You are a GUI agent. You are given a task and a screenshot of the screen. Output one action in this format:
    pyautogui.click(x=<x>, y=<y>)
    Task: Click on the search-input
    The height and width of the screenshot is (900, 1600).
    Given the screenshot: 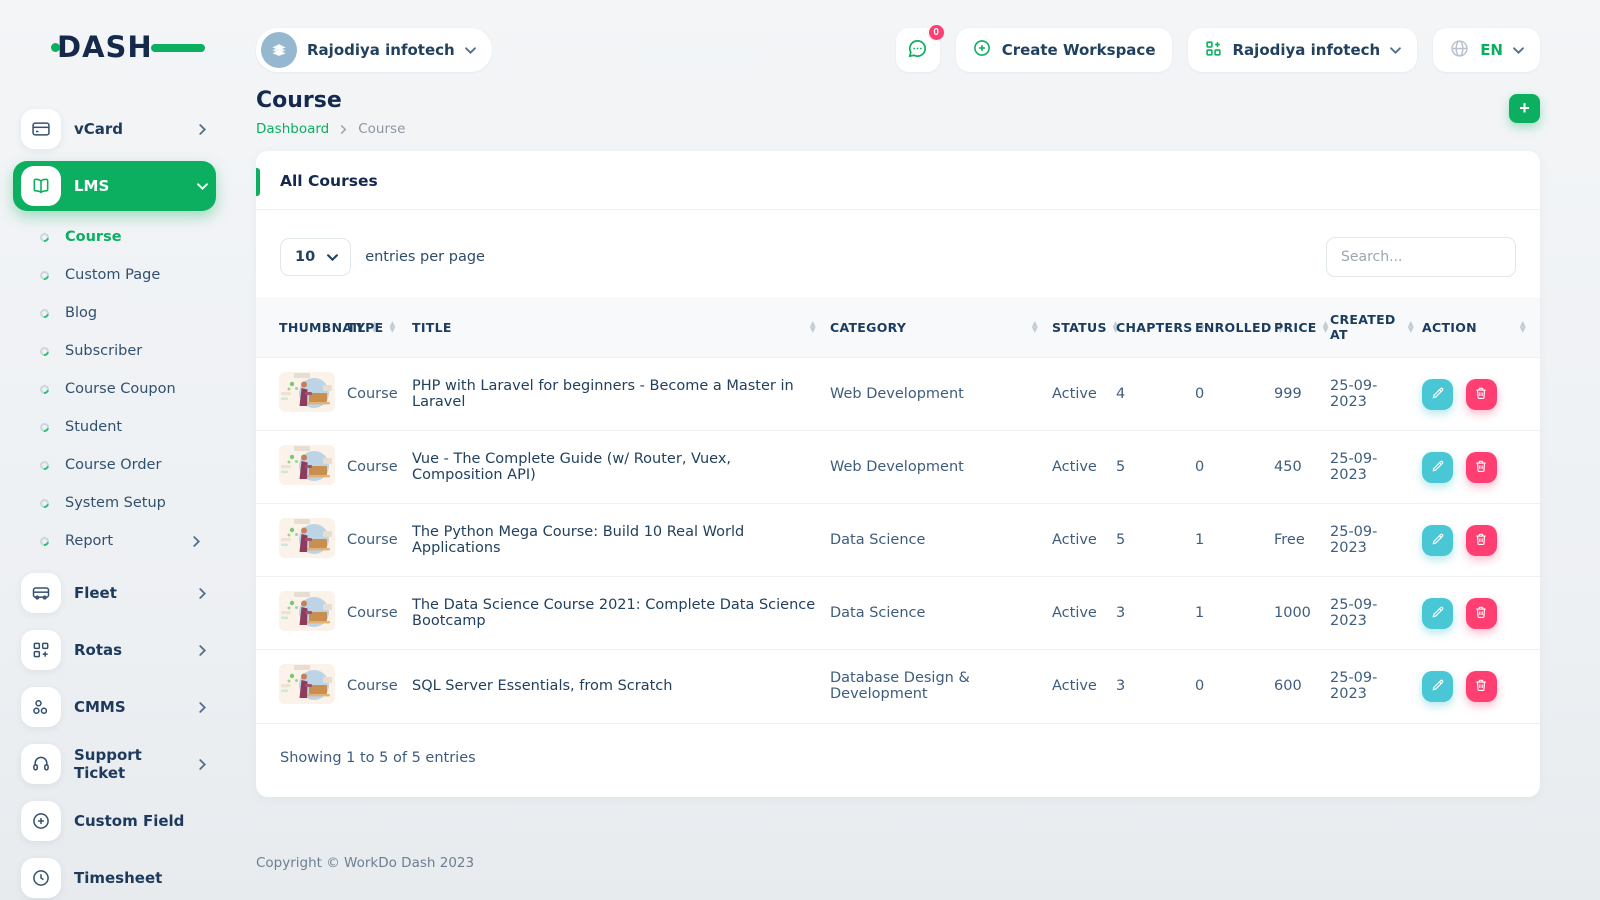 What is the action you would take?
    pyautogui.click(x=1421, y=257)
    